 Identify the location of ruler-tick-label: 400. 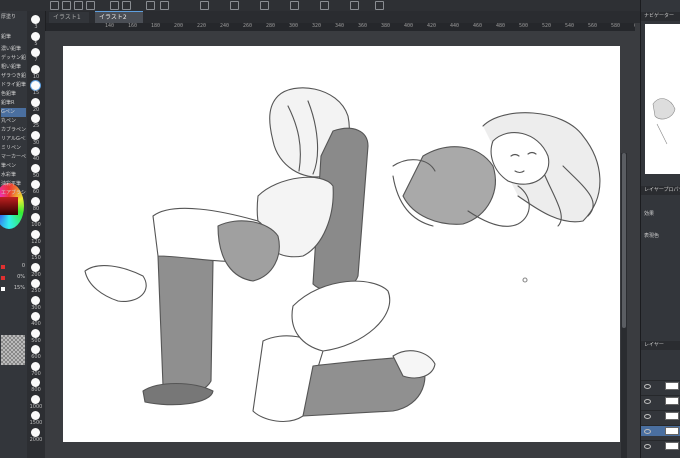
(409, 26).